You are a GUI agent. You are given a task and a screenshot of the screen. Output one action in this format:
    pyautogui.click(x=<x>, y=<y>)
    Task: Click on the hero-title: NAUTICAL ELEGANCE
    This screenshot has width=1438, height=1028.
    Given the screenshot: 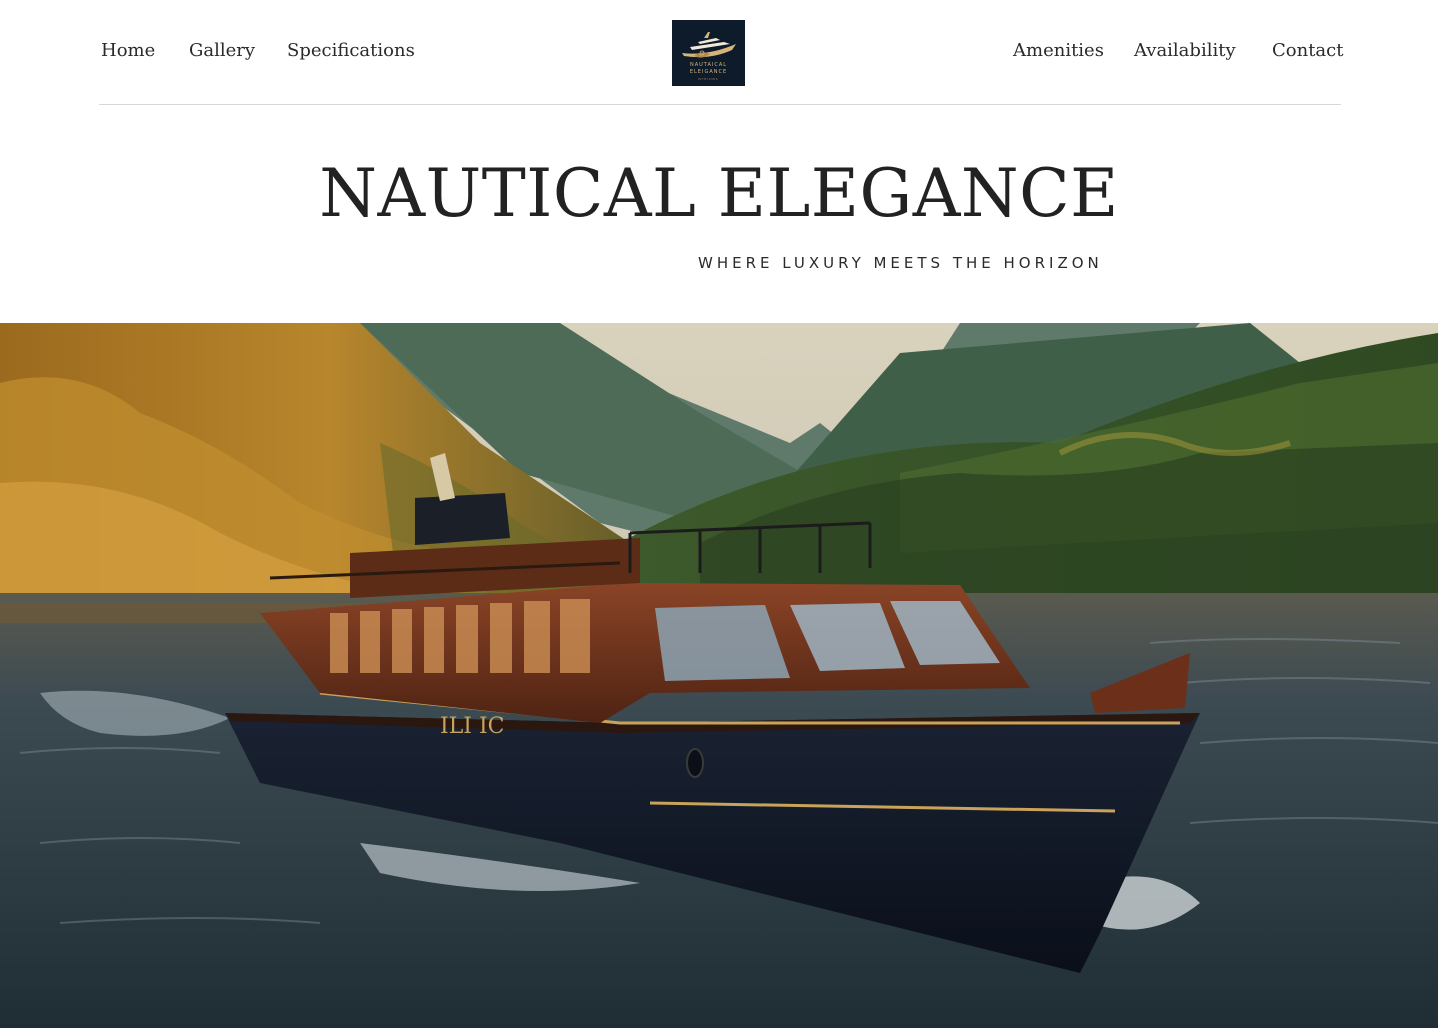 What is the action you would take?
    pyautogui.click(x=719, y=193)
    